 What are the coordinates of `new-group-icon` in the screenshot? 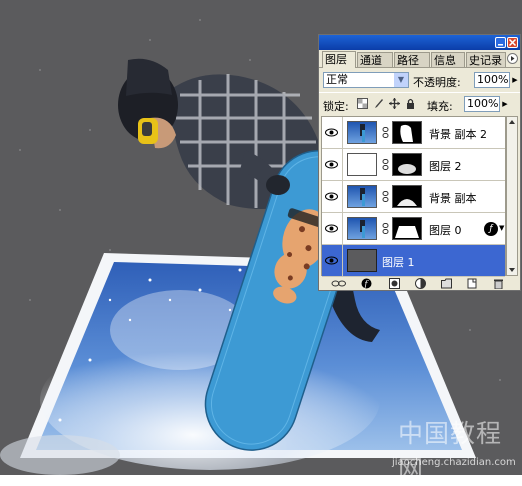 It's located at (446, 283).